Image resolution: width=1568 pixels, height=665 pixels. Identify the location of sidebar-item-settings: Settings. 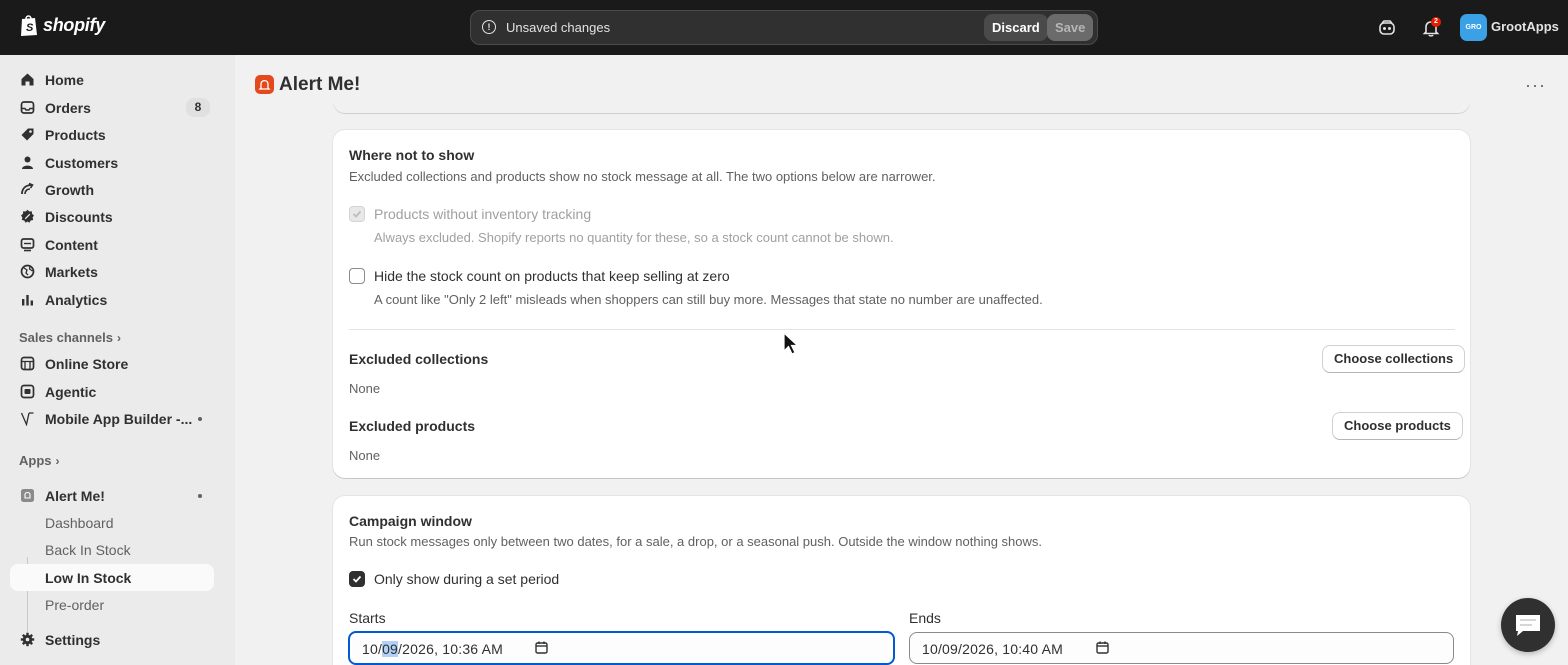
(112, 639).